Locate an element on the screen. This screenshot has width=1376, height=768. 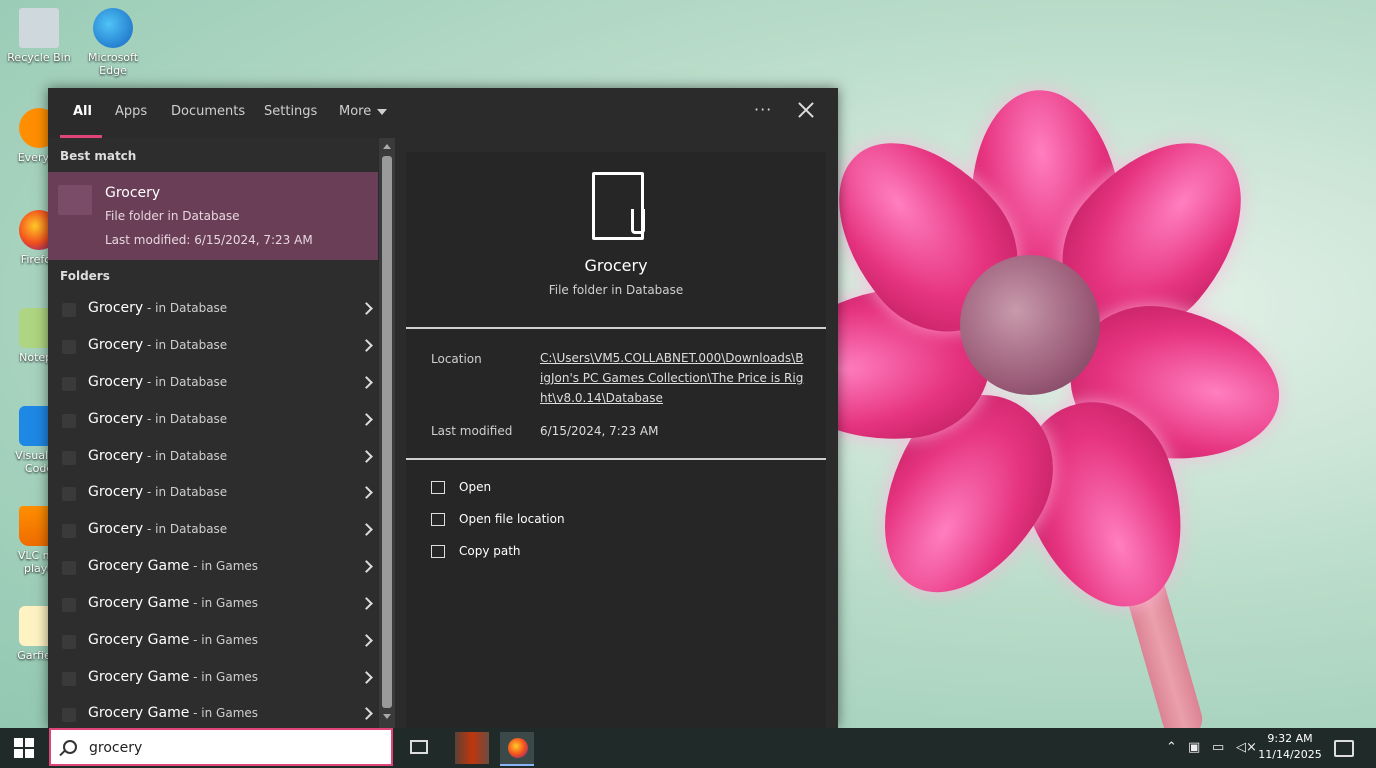
best-match-title: Grocery is located at coordinates (133, 193).